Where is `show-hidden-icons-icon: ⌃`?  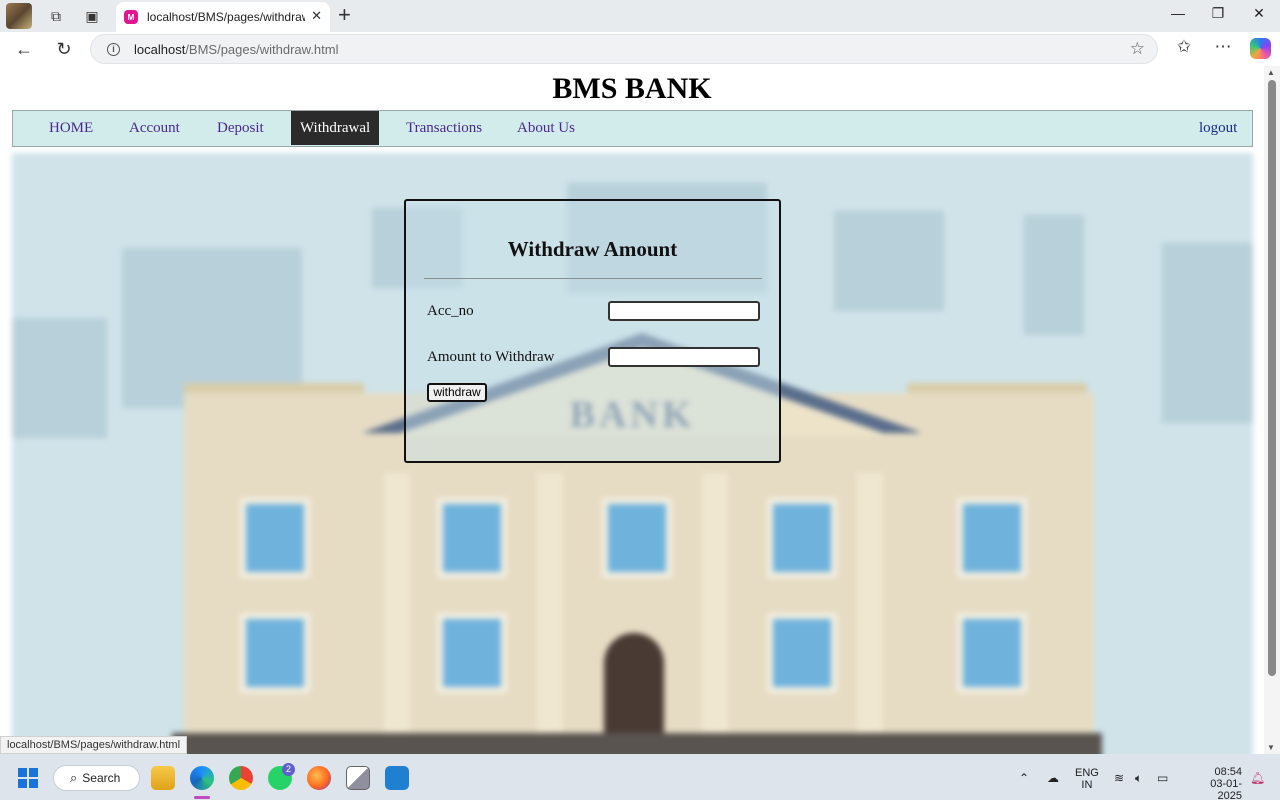
show-hidden-icons-icon: ⌃ is located at coordinates (1024, 778).